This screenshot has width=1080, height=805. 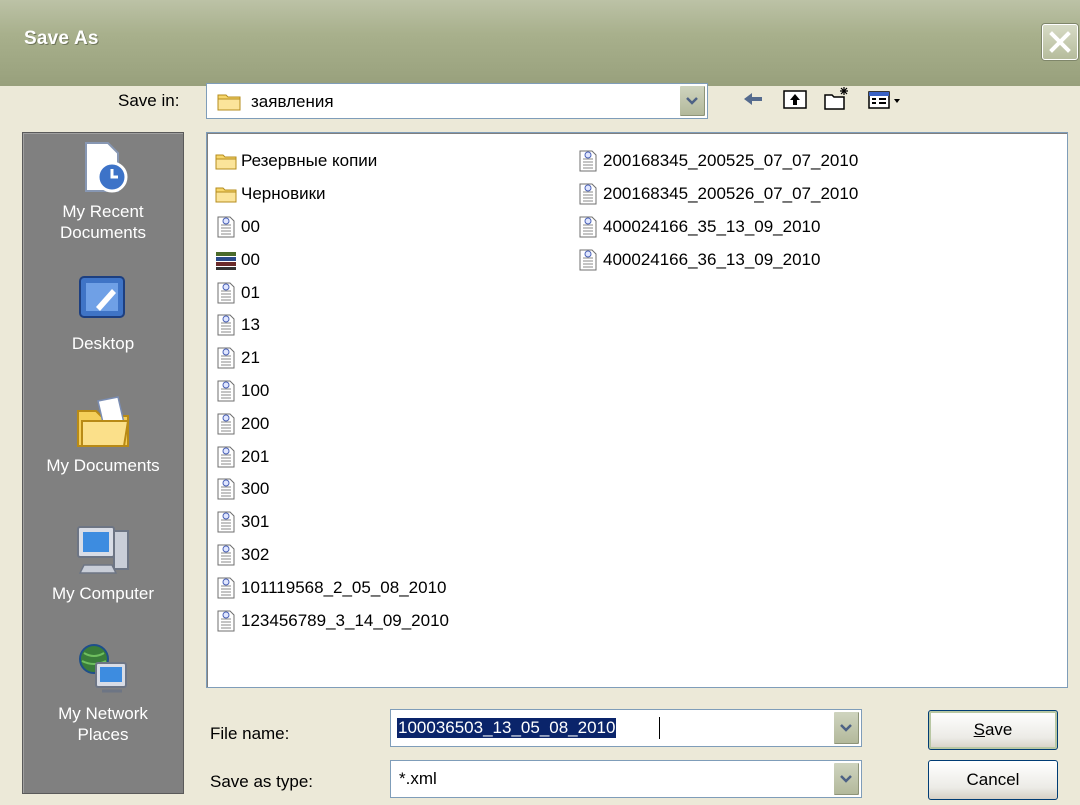 What do you see at coordinates (262, 781) in the screenshot?
I see `save-as-type-label: Save as type:` at bounding box center [262, 781].